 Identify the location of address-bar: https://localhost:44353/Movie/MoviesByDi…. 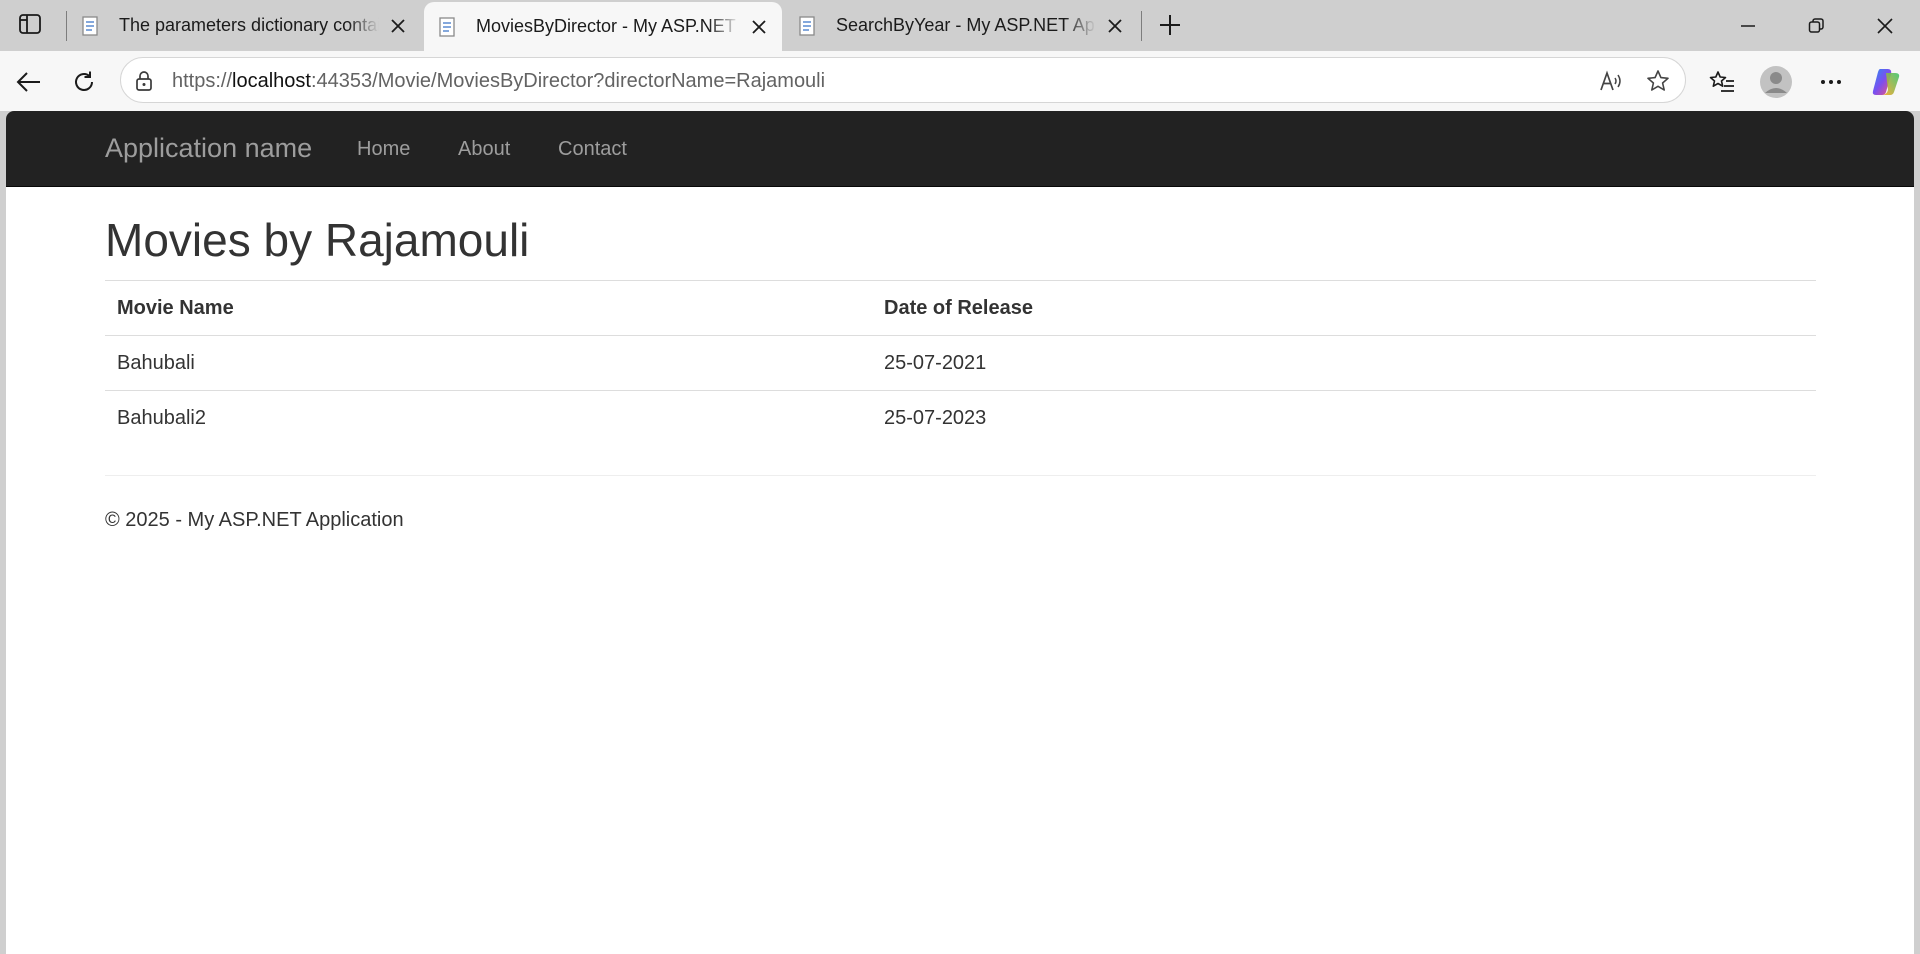
(903, 80).